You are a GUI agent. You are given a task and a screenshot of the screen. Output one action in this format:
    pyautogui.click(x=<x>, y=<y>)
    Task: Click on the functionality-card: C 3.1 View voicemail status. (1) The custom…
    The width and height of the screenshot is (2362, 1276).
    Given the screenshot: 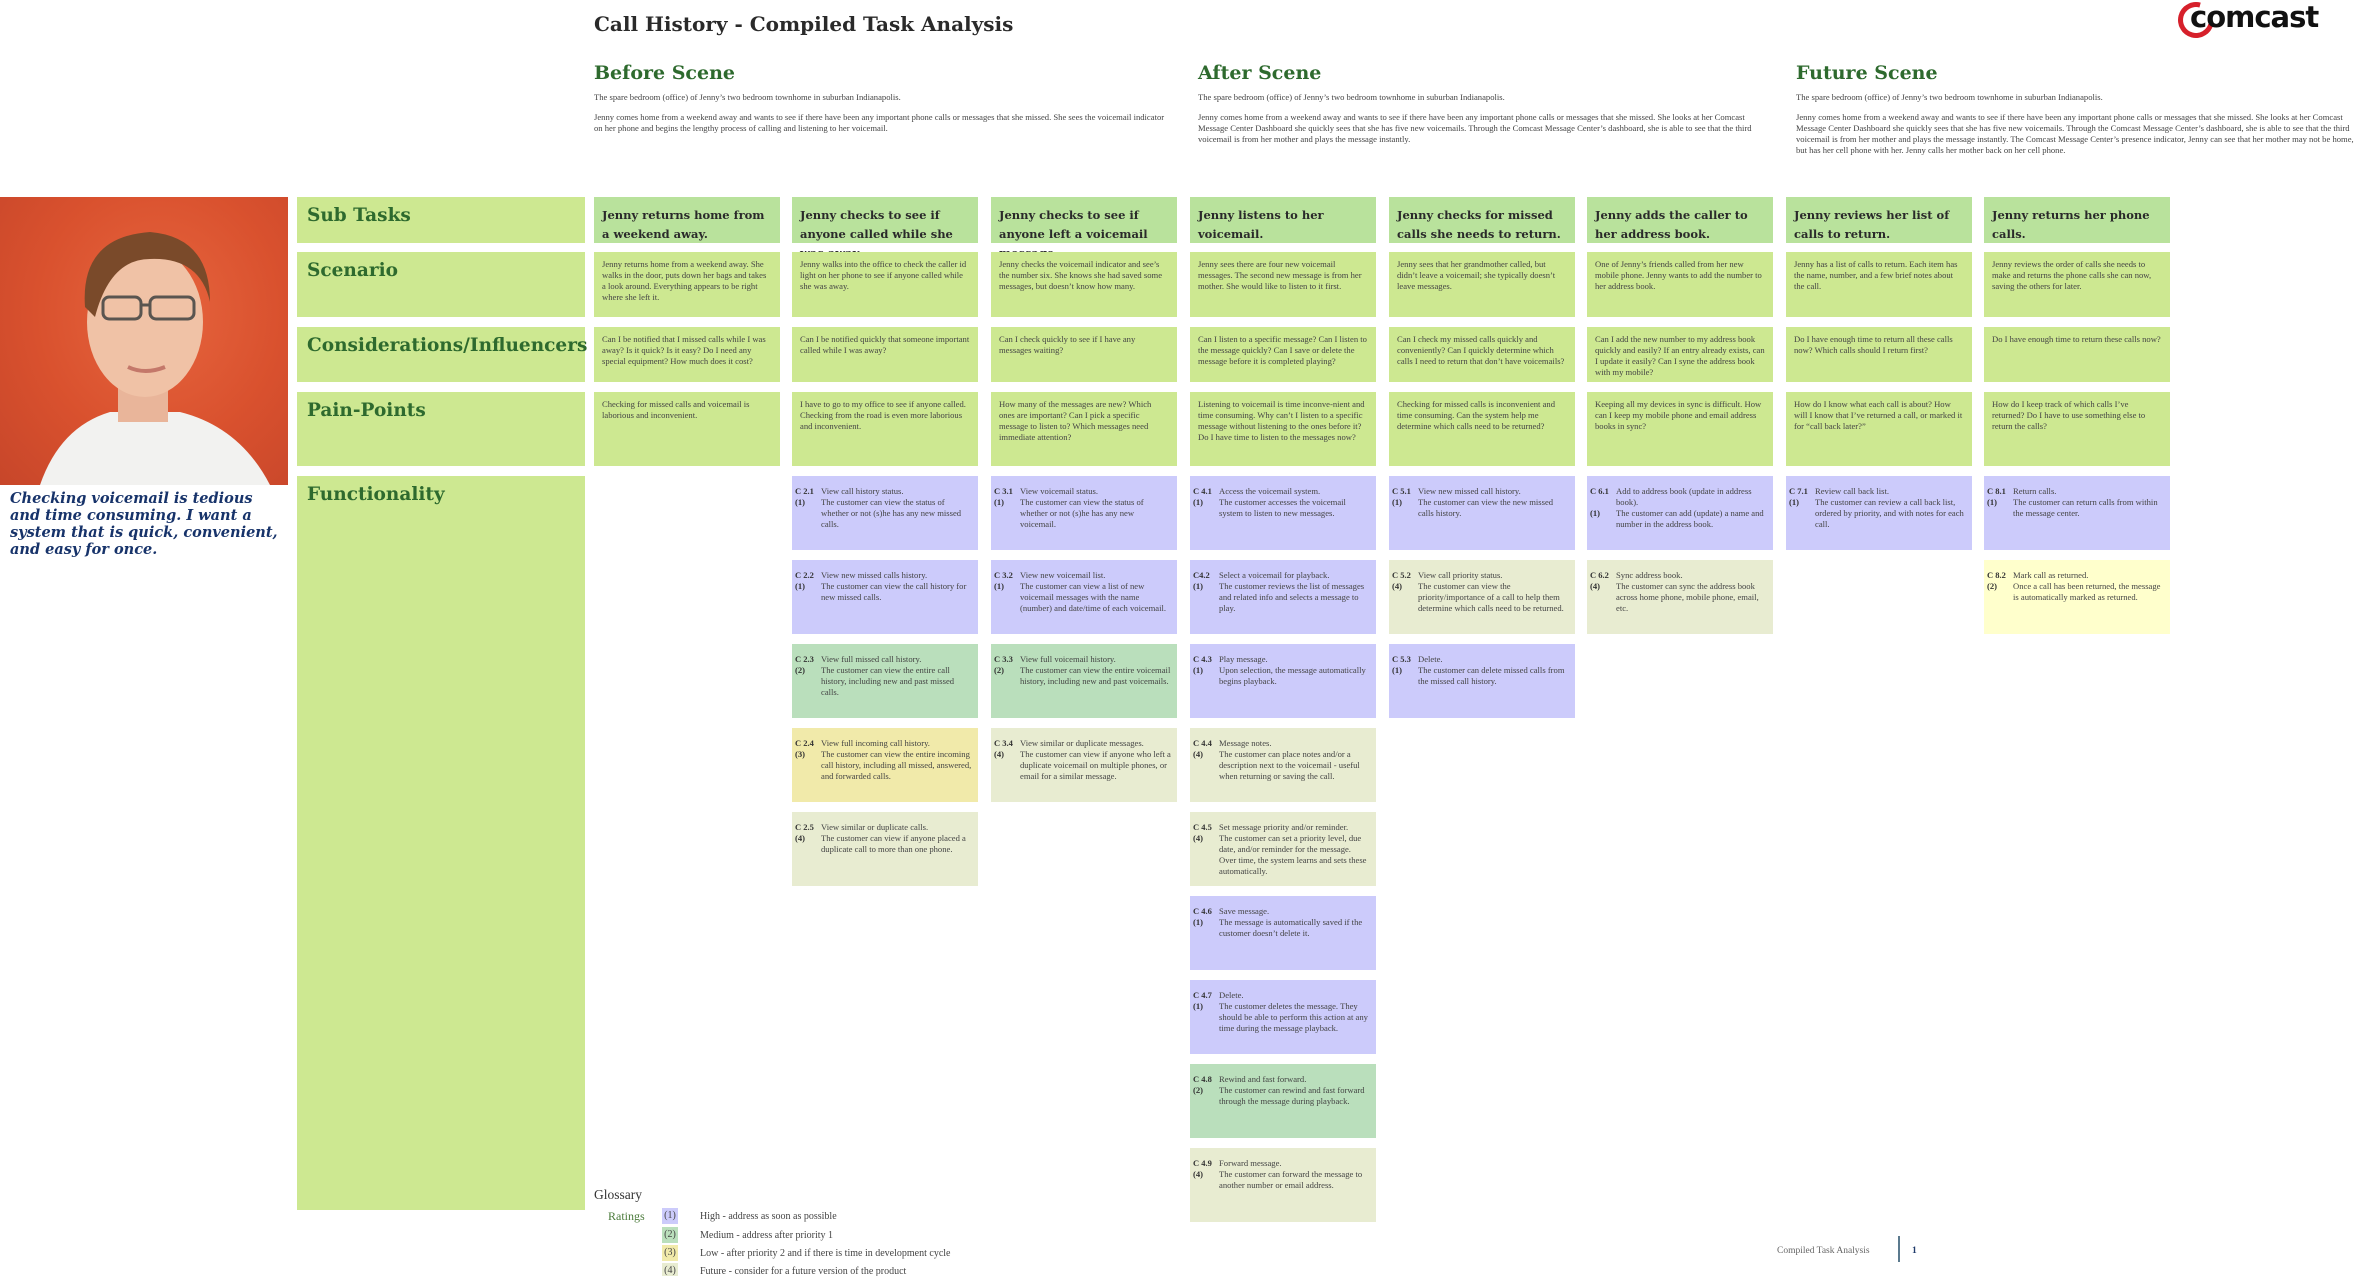 What is the action you would take?
    pyautogui.click(x=1084, y=513)
    